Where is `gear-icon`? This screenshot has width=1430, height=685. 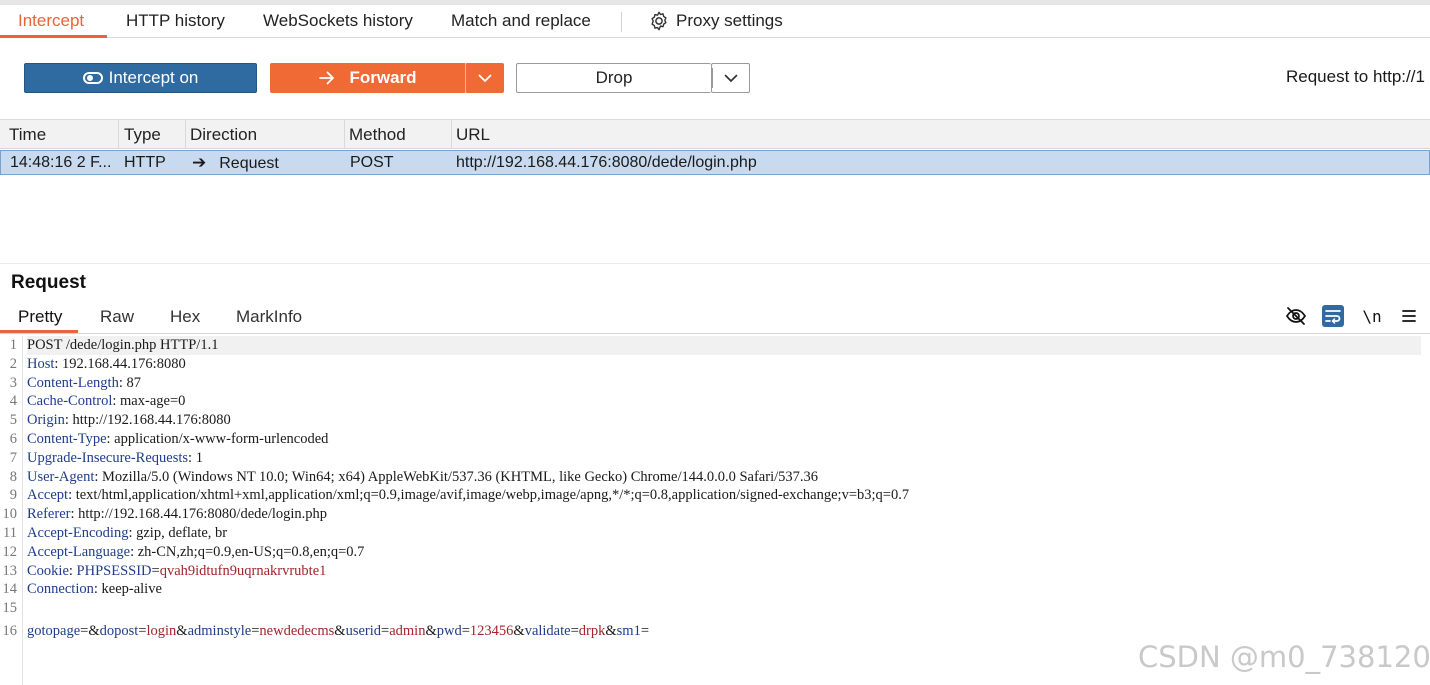
gear-icon is located at coordinates (659, 21).